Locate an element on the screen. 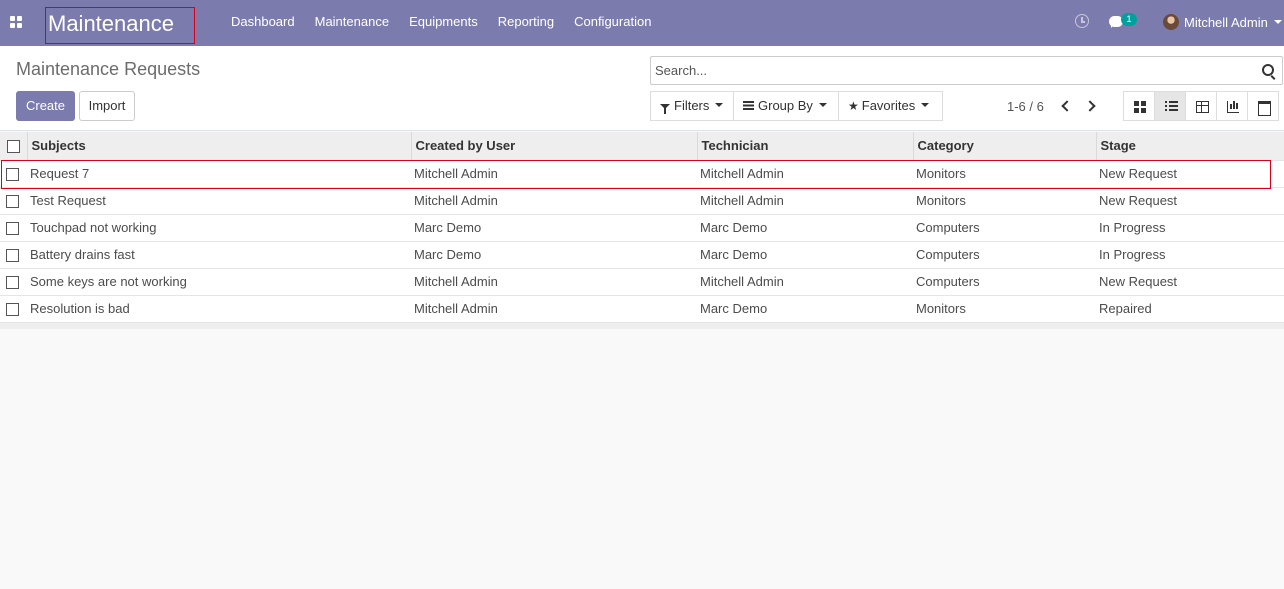  cell-subject: Touchpad not working is located at coordinates (219, 227).